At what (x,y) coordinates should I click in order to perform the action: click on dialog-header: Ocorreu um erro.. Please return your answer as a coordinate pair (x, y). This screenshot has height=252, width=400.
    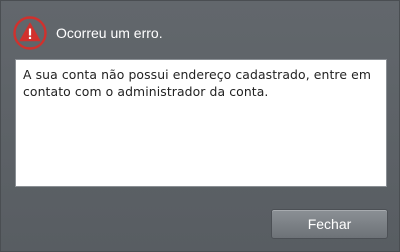
    Looking at the image, I should click on (88, 33).